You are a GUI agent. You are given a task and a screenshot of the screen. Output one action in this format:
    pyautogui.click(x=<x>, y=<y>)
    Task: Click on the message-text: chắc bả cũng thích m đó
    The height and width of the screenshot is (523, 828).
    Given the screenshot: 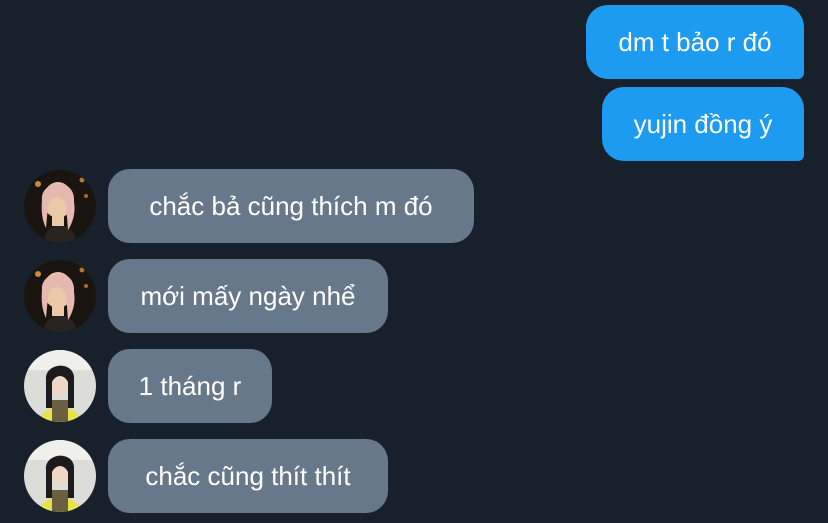 What is the action you would take?
    pyautogui.click(x=291, y=206)
    